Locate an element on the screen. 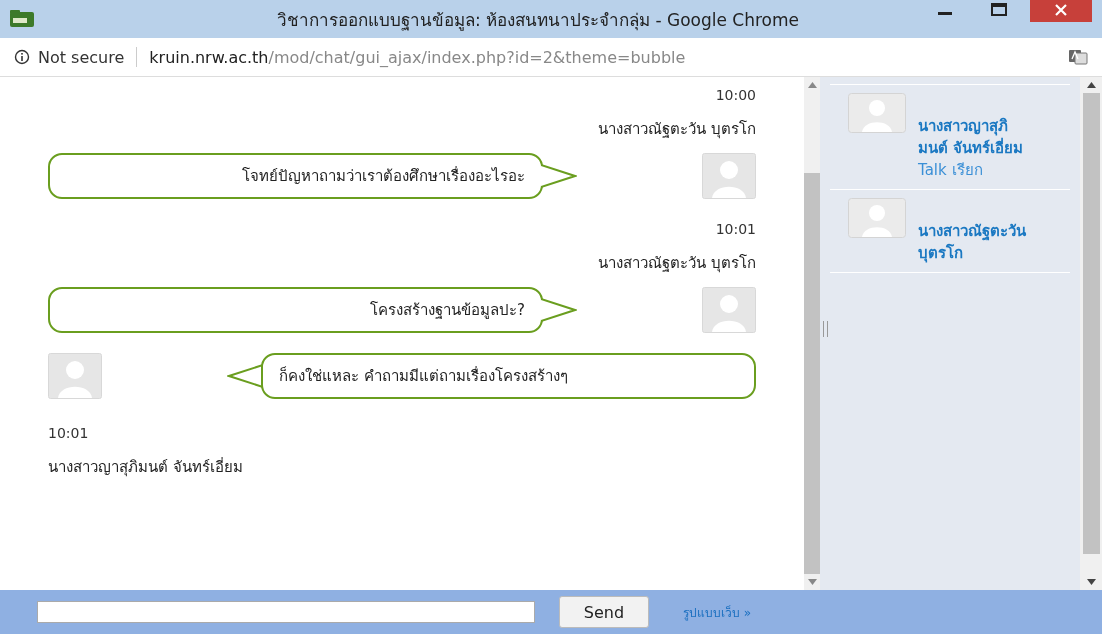 The image size is (1102, 634). scroll-down-icon is located at coordinates (1091, 582).